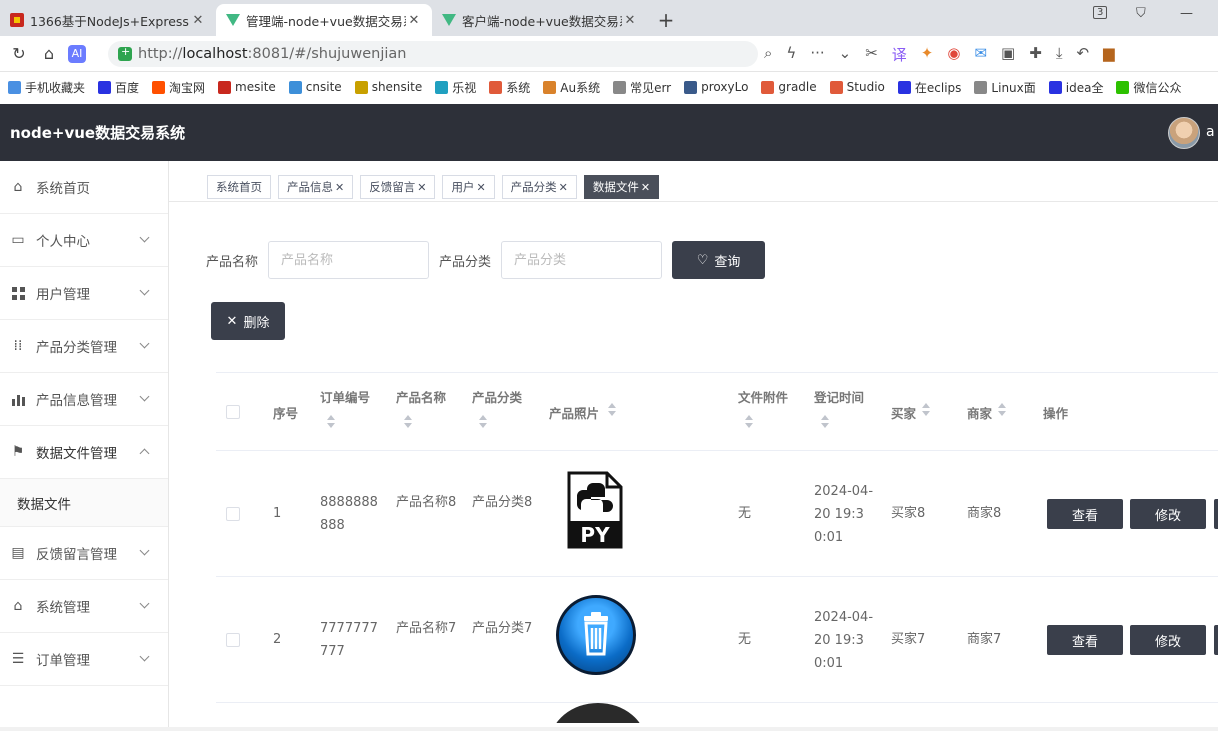 This screenshot has height=731, width=1218. Describe the element at coordinates (509, 87) in the screenshot. I see `bookmark-item: 系统` at that location.